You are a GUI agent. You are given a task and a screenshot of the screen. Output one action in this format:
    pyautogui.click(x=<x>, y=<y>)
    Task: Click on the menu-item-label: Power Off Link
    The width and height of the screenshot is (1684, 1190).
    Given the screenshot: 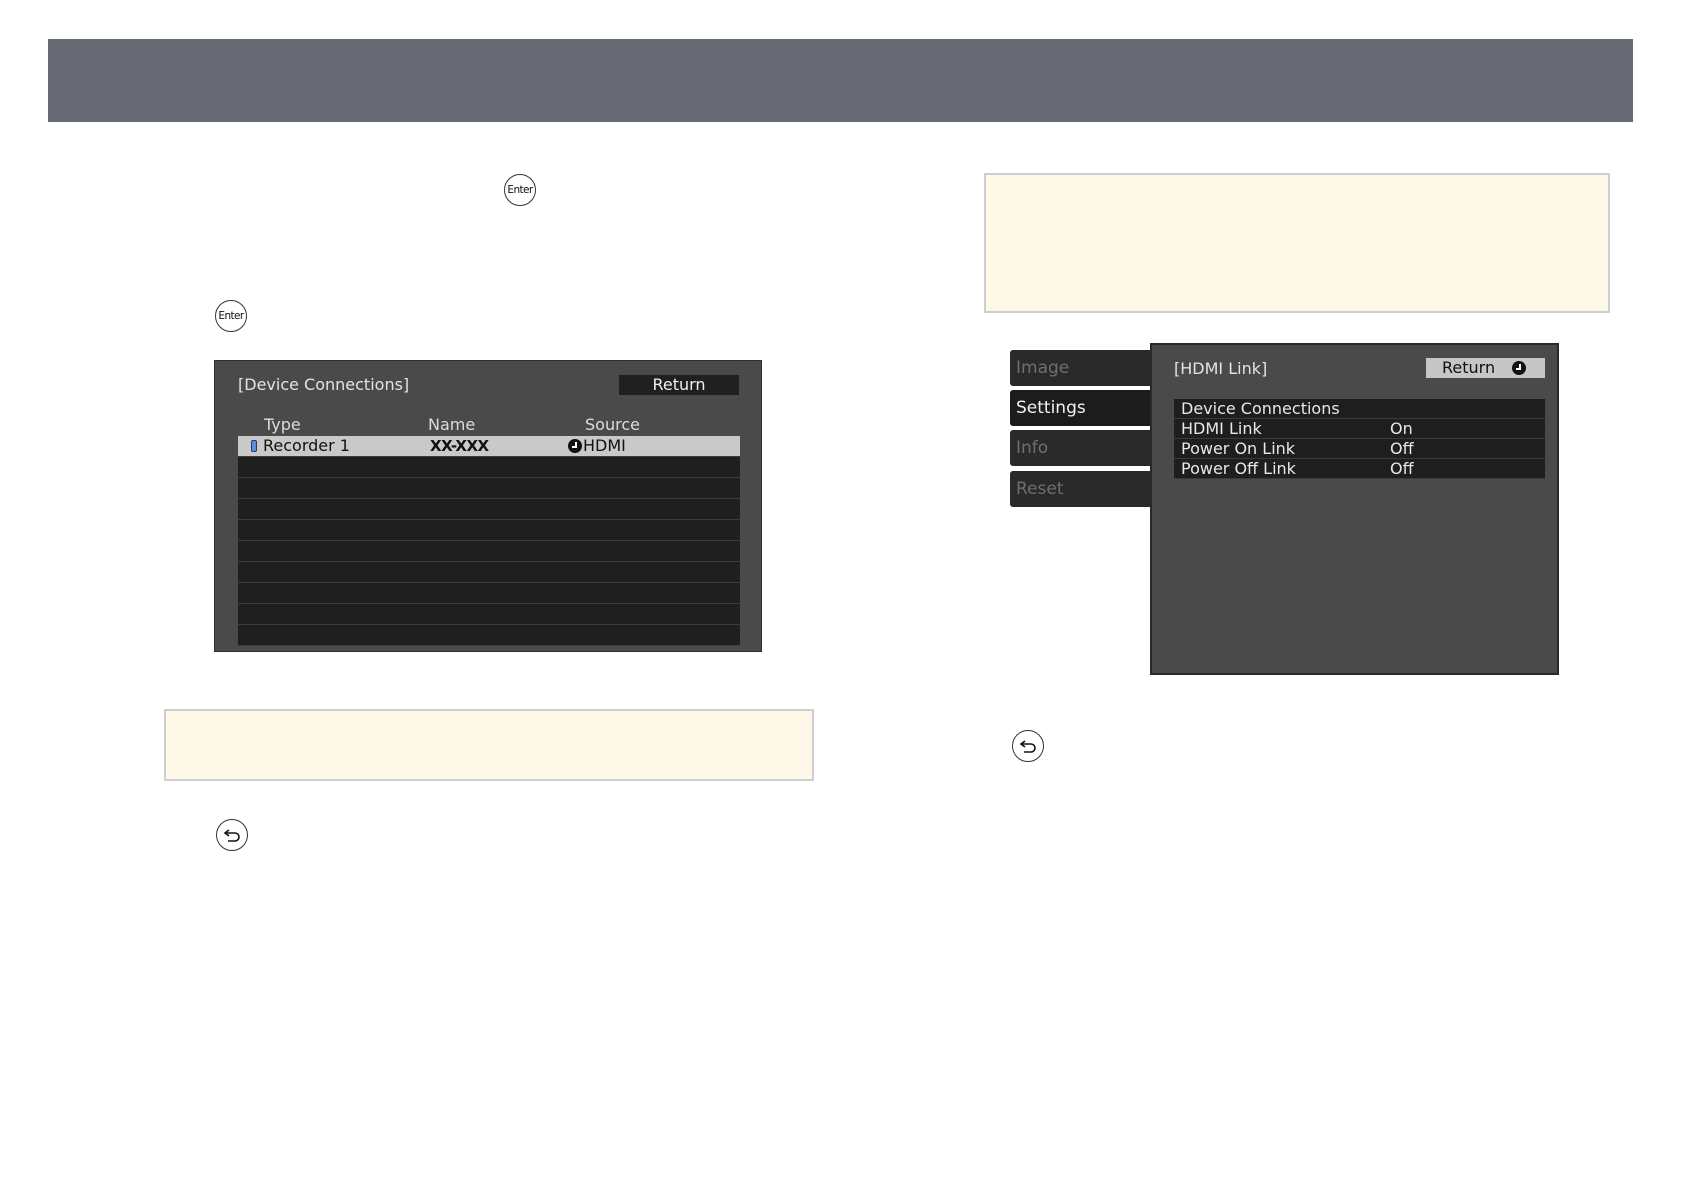 What is the action you would take?
    pyautogui.click(x=1238, y=468)
    